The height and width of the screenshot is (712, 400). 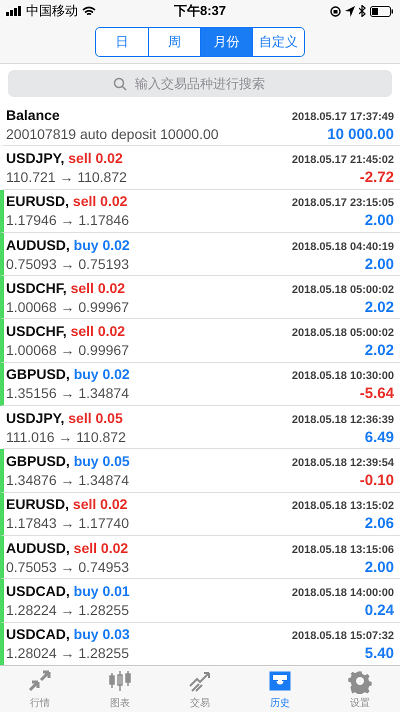 I want to click on deal-time: 2018.05.18 04:40:19, so click(x=343, y=246).